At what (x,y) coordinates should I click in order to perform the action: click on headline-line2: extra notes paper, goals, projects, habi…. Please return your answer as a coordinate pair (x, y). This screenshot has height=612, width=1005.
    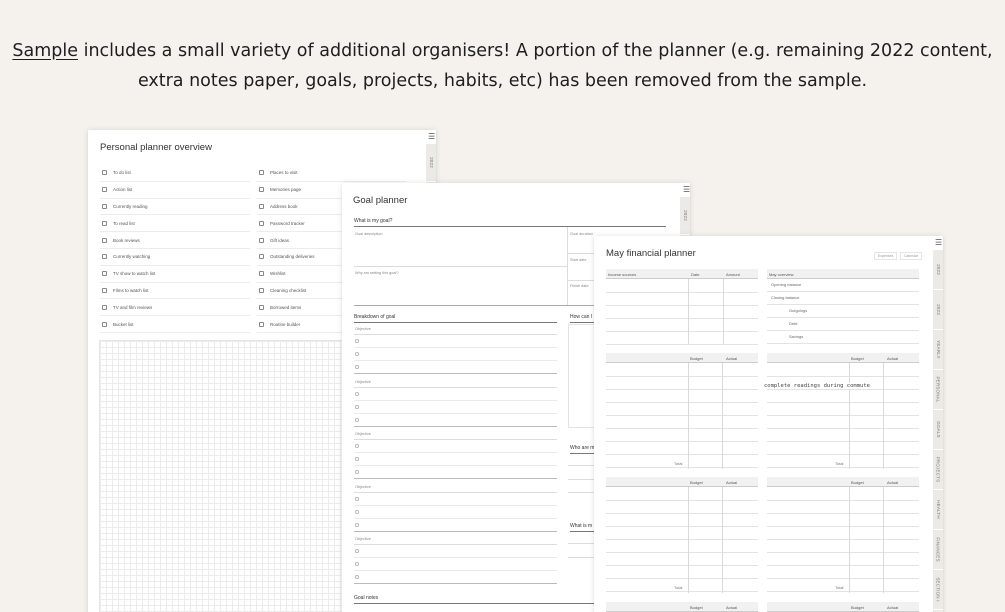
    Looking at the image, I should click on (502, 81).